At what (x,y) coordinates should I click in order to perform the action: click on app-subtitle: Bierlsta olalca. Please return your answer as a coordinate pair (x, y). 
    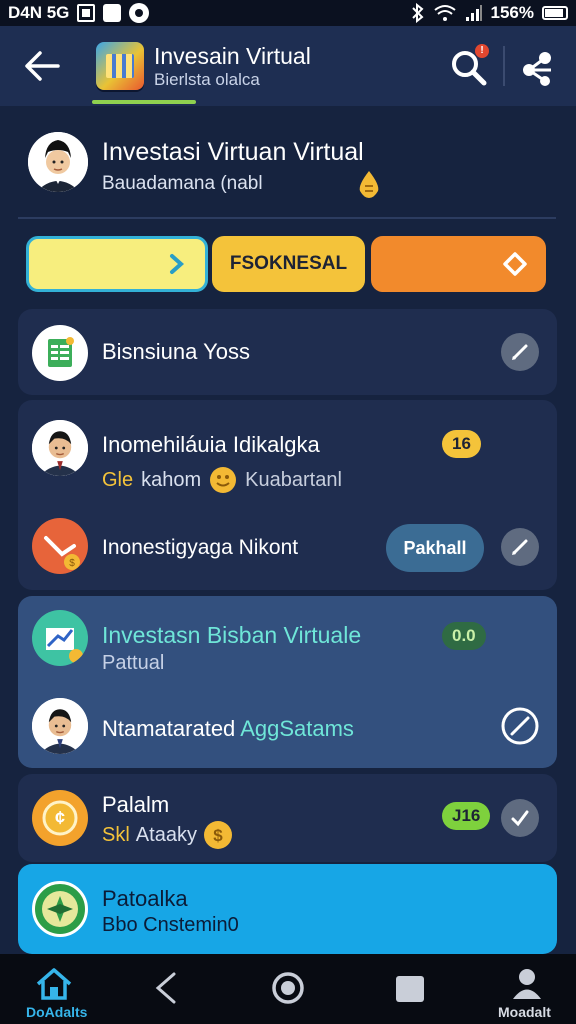
    Looking at the image, I should click on (207, 79).